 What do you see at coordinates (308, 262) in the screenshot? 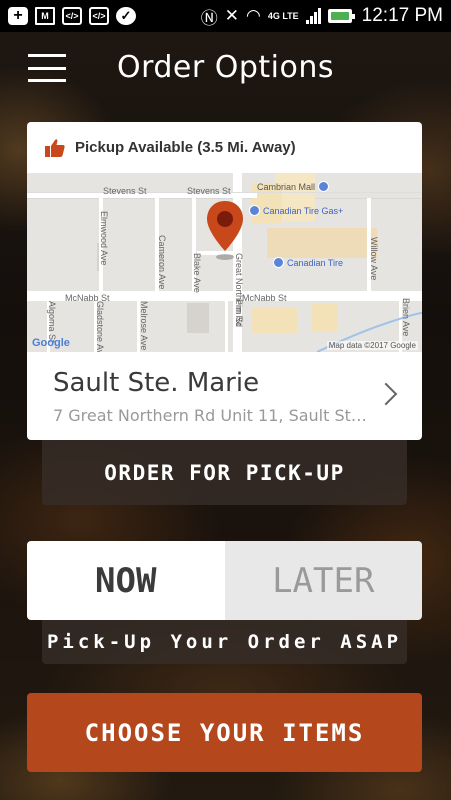
I see `poi-label: Canadian Tire` at bounding box center [308, 262].